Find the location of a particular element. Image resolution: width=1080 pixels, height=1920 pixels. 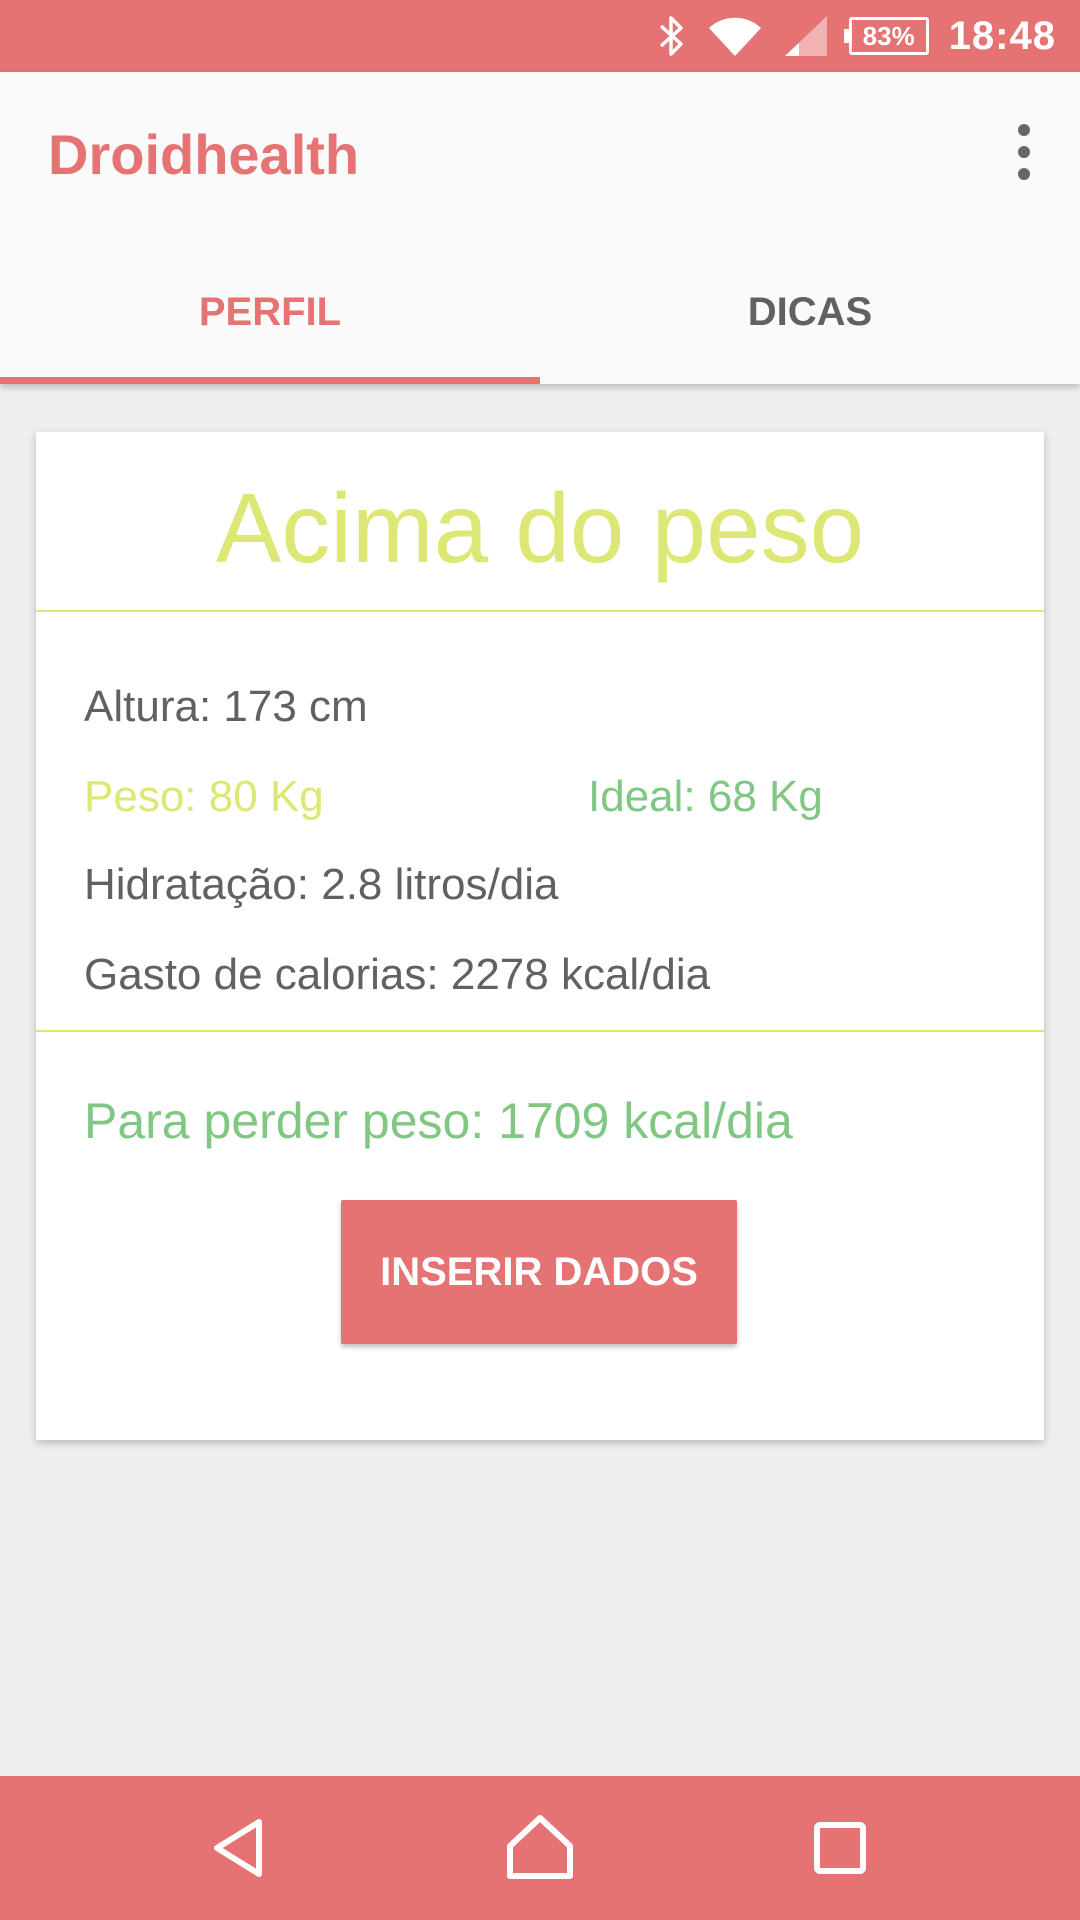

calories-text: Gasto de calorias: 2278 kcal/dia is located at coordinates (397, 974).